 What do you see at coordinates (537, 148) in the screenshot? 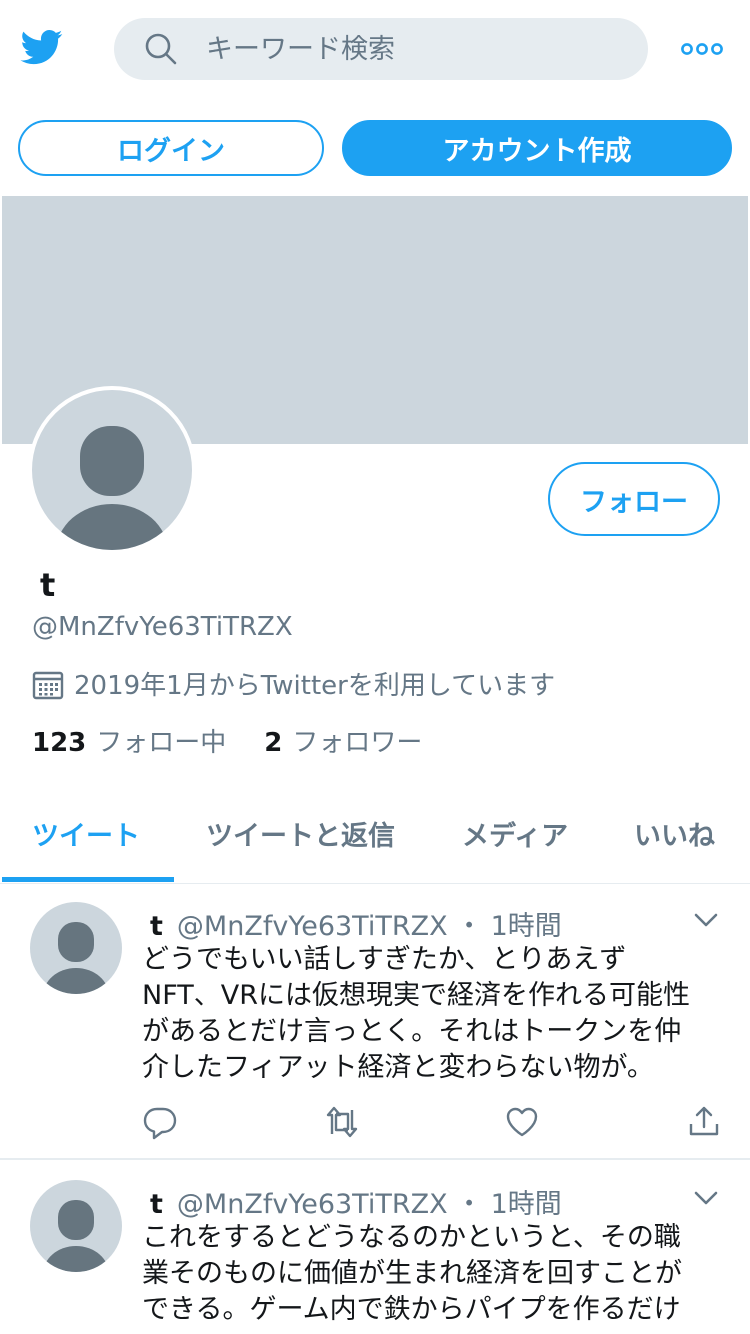
I see `signup-button: アカウント作成` at bounding box center [537, 148].